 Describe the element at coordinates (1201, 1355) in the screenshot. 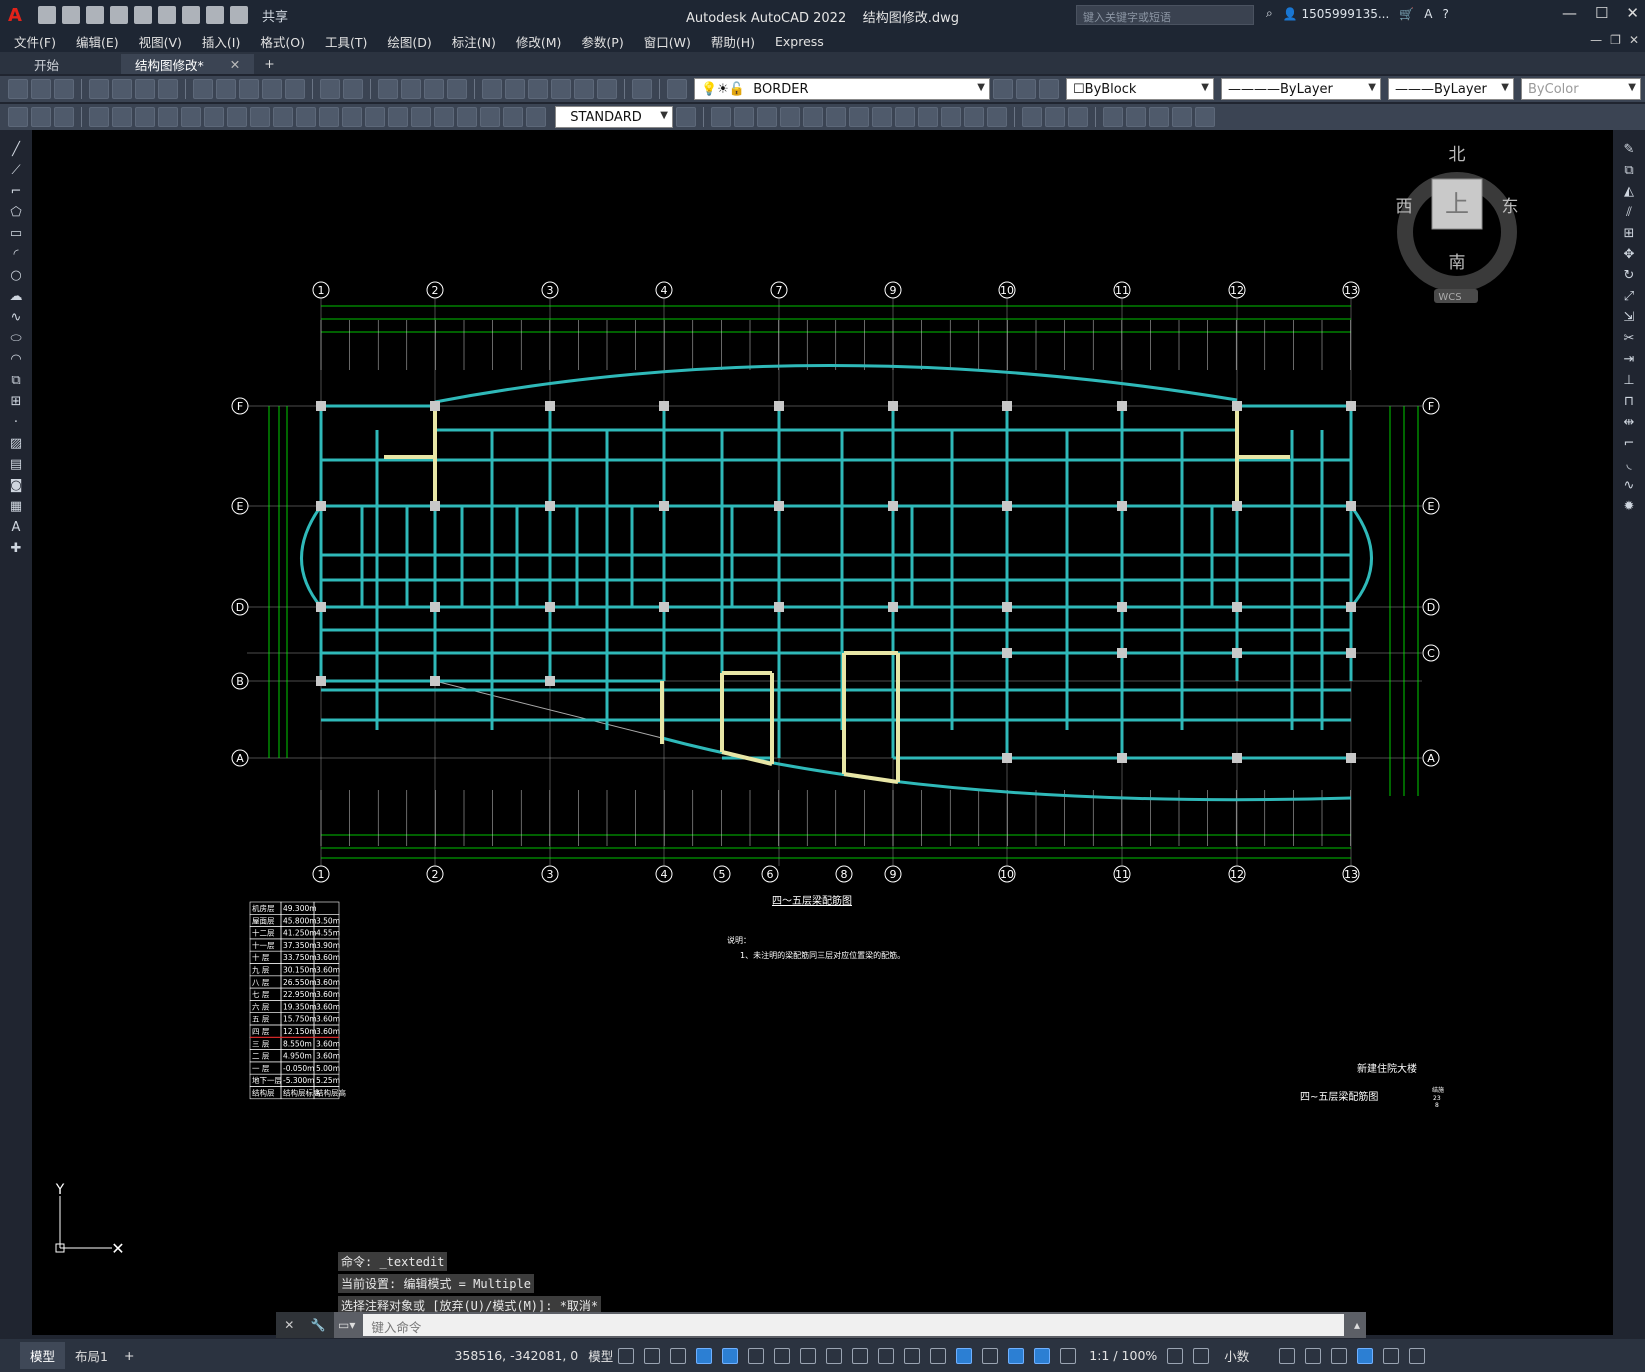

I see `annotation-monitor-icon` at that location.